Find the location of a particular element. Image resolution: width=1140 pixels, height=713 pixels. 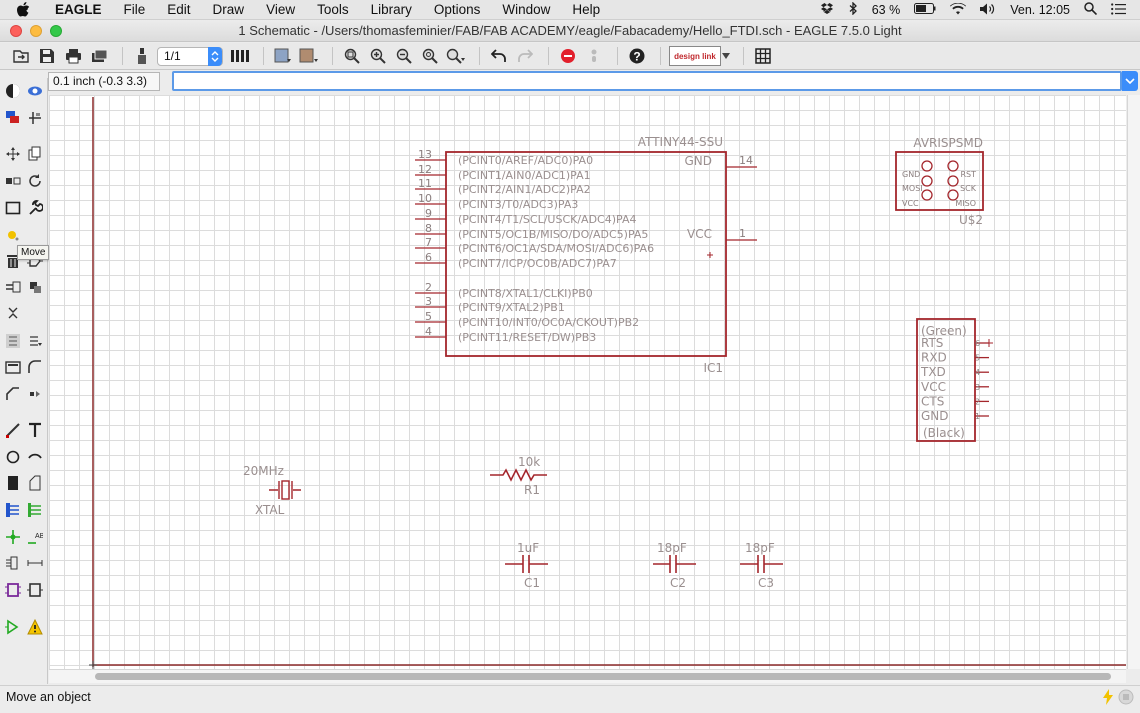

main-toolbar: 1/1 ? design link is located at coordinates (570, 56).